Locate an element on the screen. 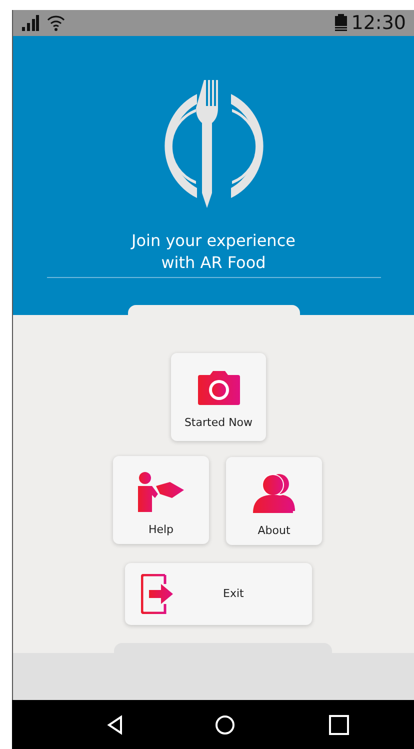 The image size is (414, 749). wifi-icon is located at coordinates (56, 23).